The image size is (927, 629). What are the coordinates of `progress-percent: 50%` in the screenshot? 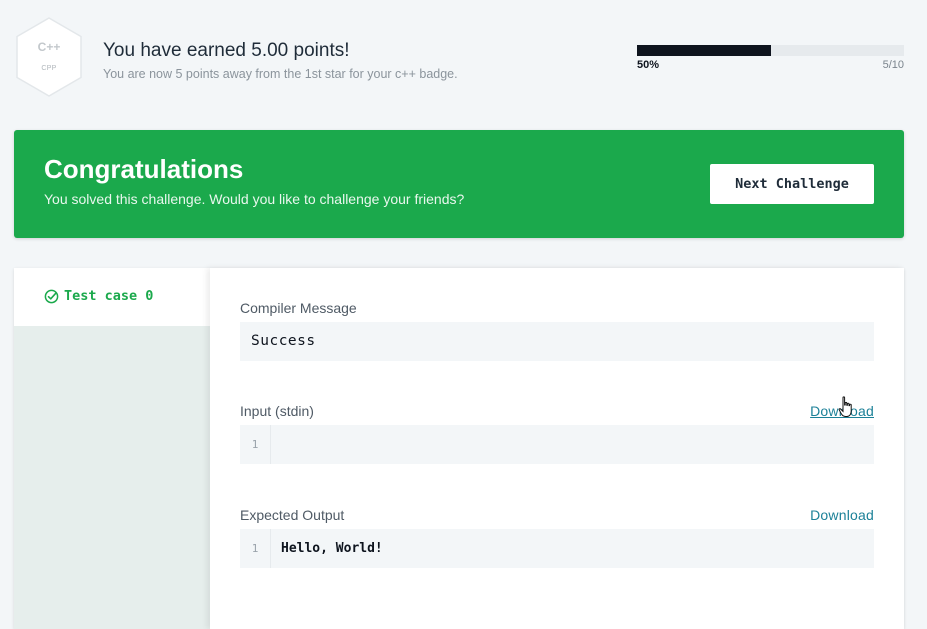 It's located at (648, 65).